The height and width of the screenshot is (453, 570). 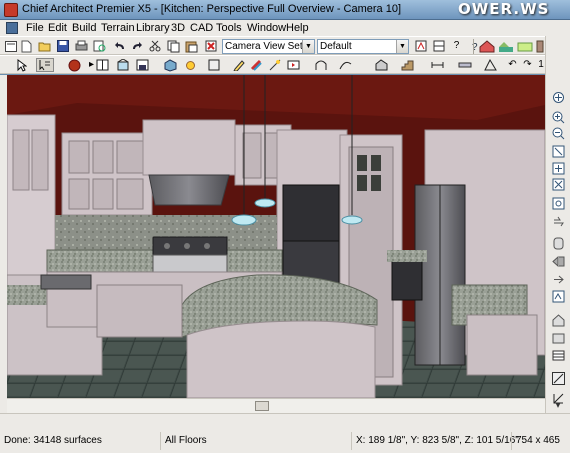 I want to click on standard-toolbar: Camera View Set ▼ Default ▼ ? ?, so click(x=272, y=45).